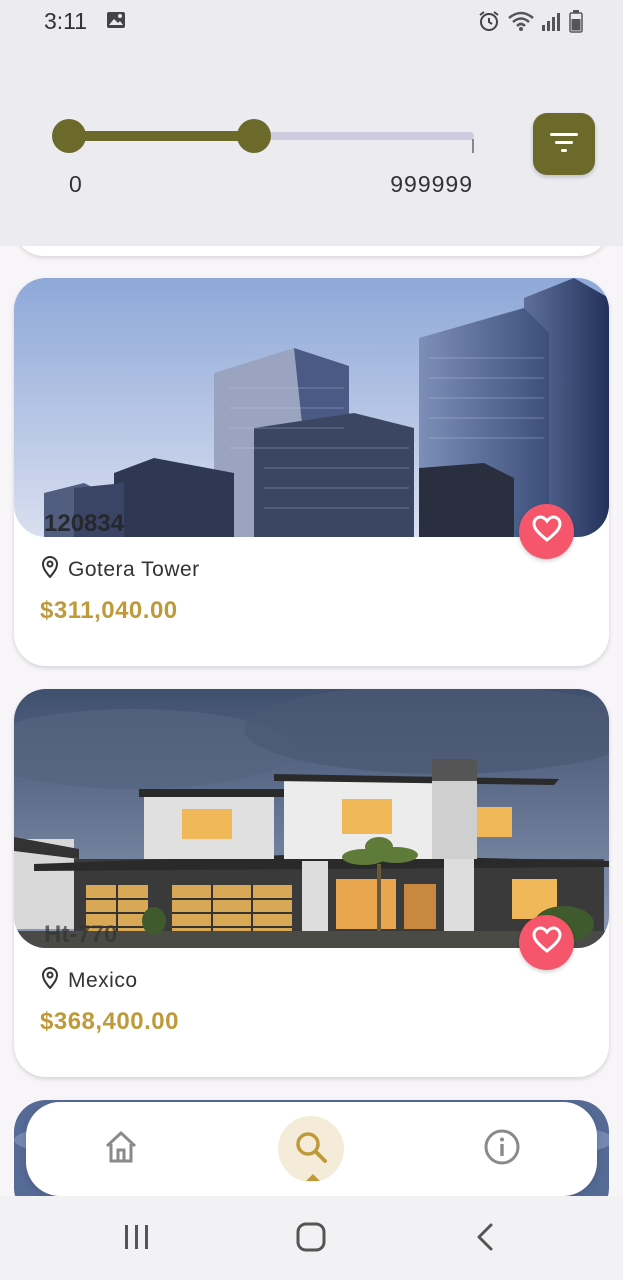  I want to click on alarm-icon, so click(489, 21).